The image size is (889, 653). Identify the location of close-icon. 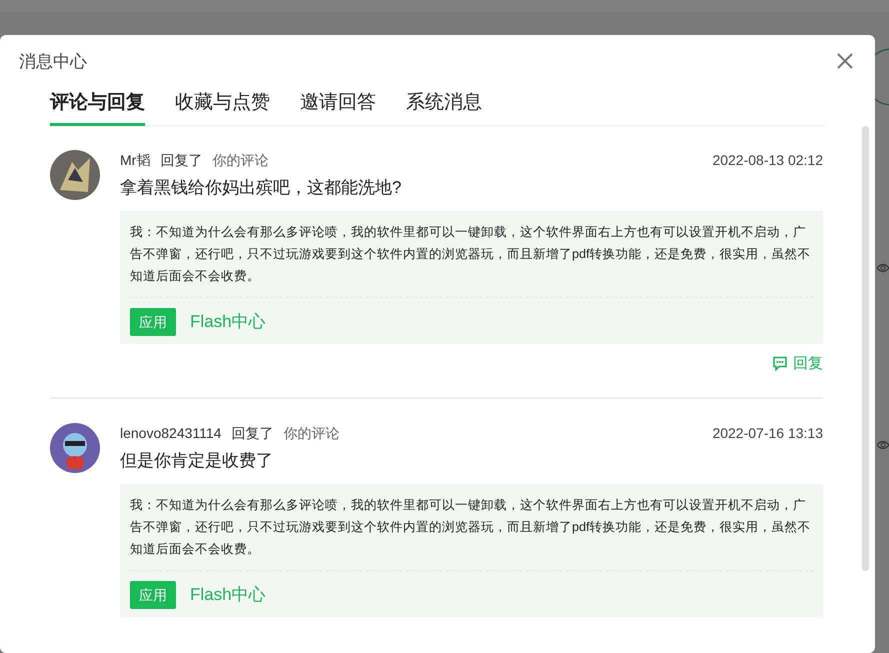
(845, 61).